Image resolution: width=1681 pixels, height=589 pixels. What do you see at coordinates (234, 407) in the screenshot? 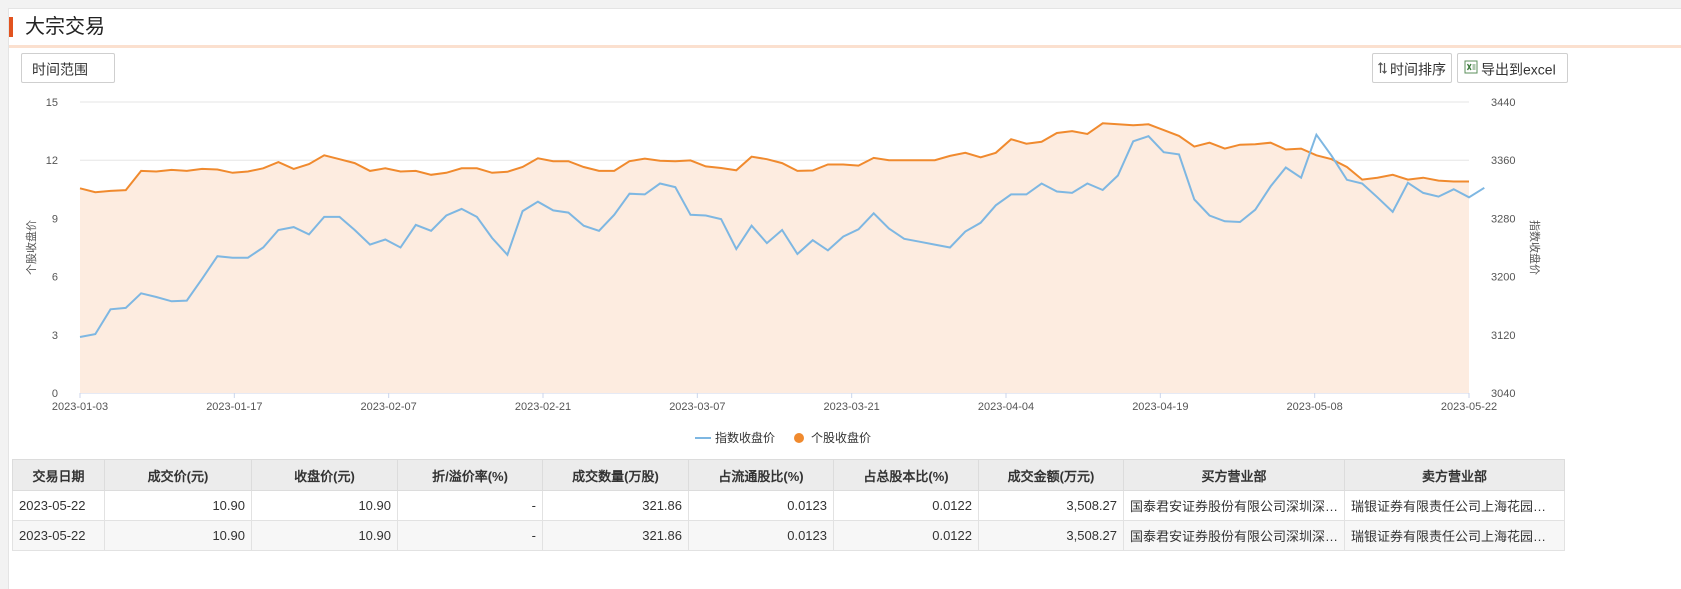
I see `x-tick-label: 2023-01-17` at bounding box center [234, 407].